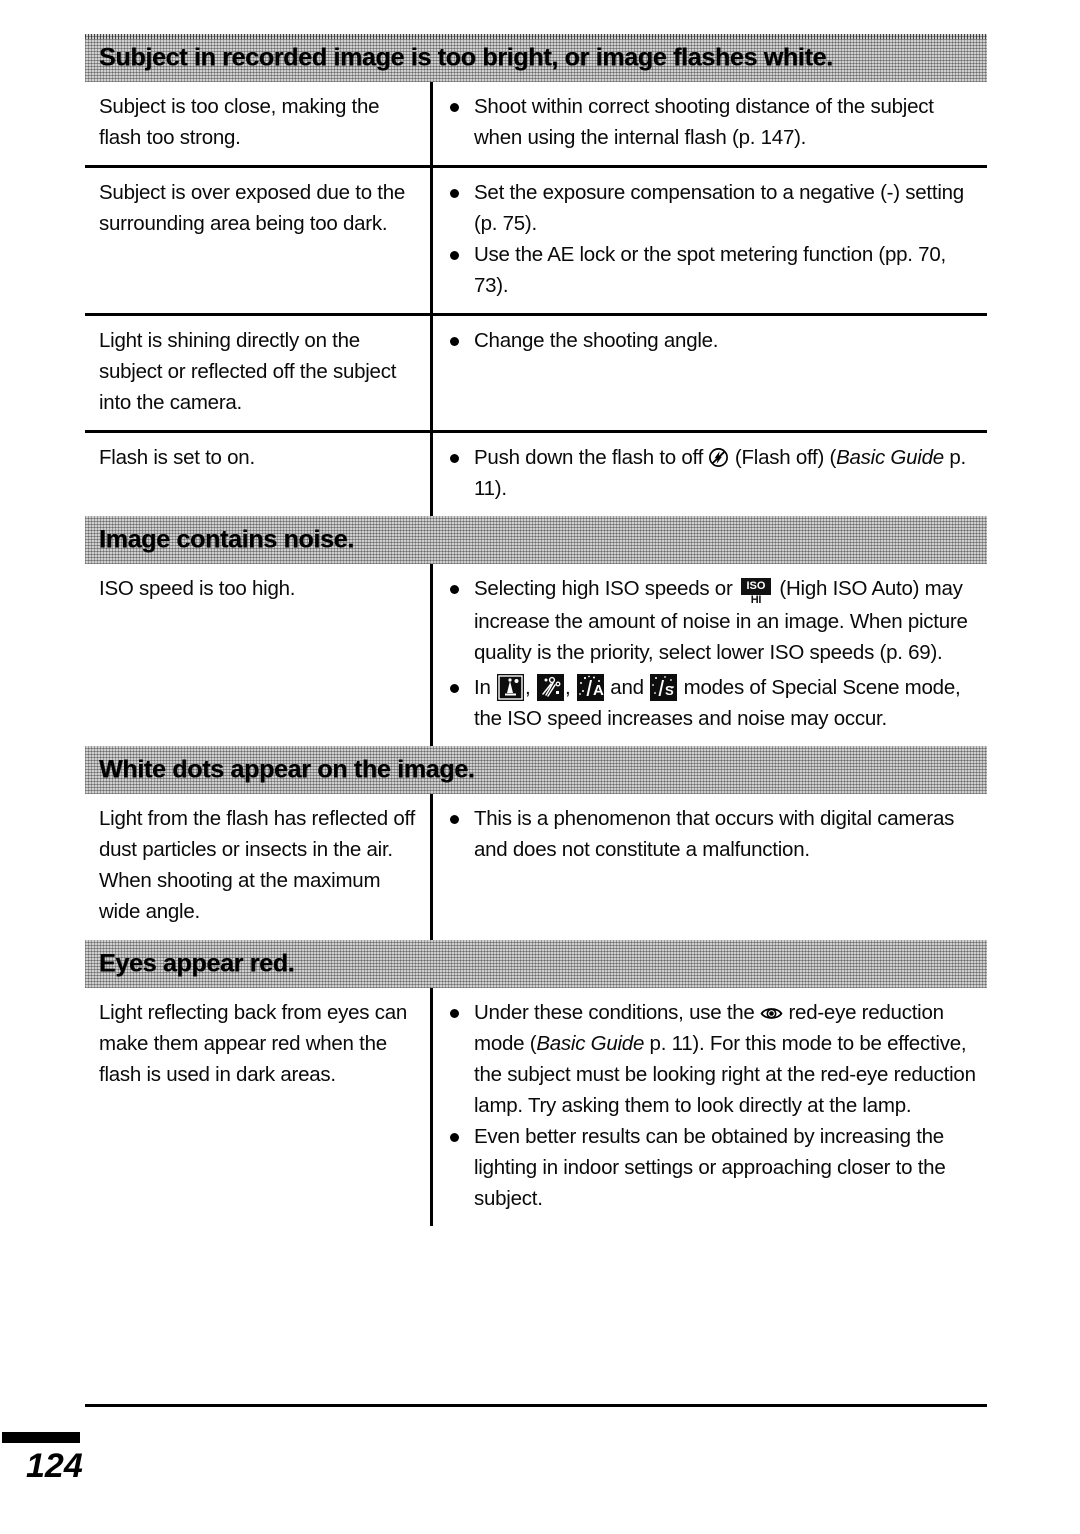  What do you see at coordinates (530, 687) in the screenshot?
I see `sep-1: ,` at bounding box center [530, 687].